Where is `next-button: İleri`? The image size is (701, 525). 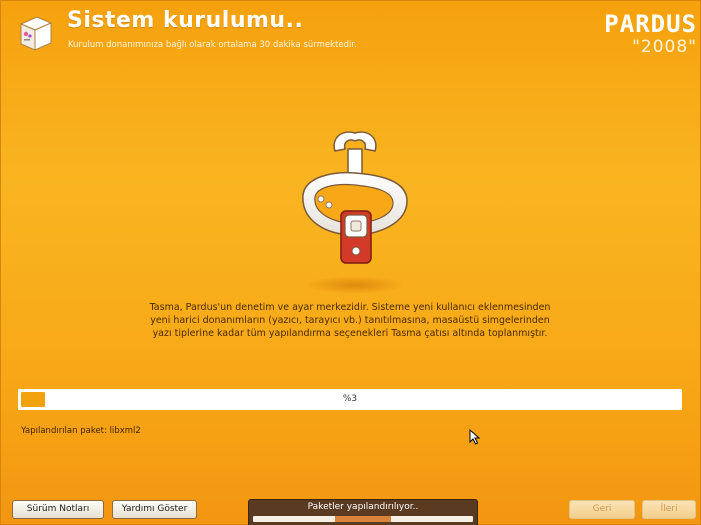
next-button: İleri is located at coordinates (669, 509).